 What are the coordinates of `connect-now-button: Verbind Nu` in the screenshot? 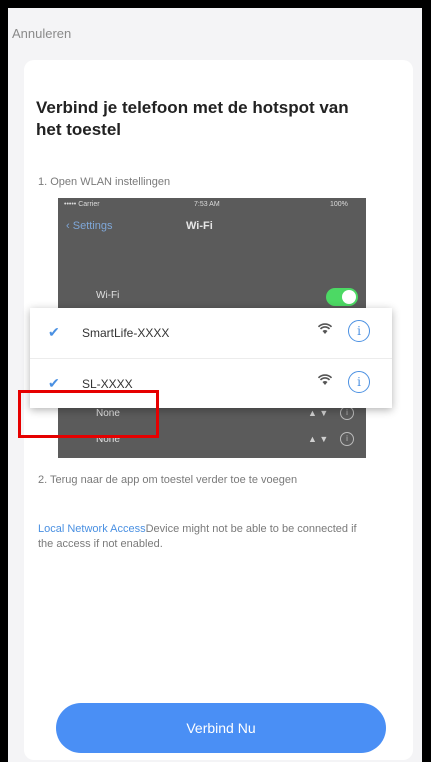 It's located at (221, 728).